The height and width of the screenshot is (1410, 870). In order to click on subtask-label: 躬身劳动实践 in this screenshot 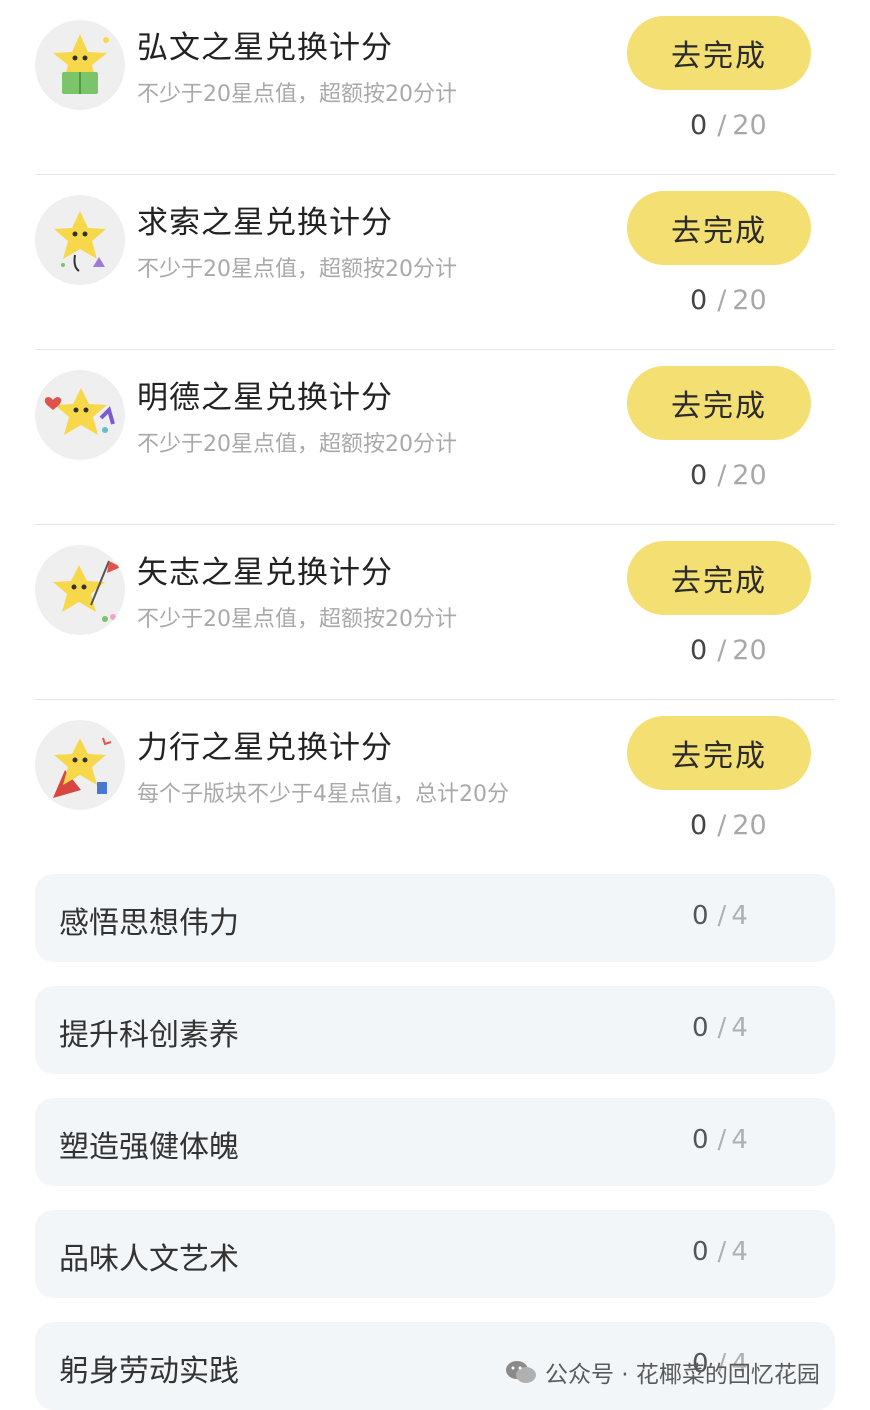, I will do `click(149, 1371)`.